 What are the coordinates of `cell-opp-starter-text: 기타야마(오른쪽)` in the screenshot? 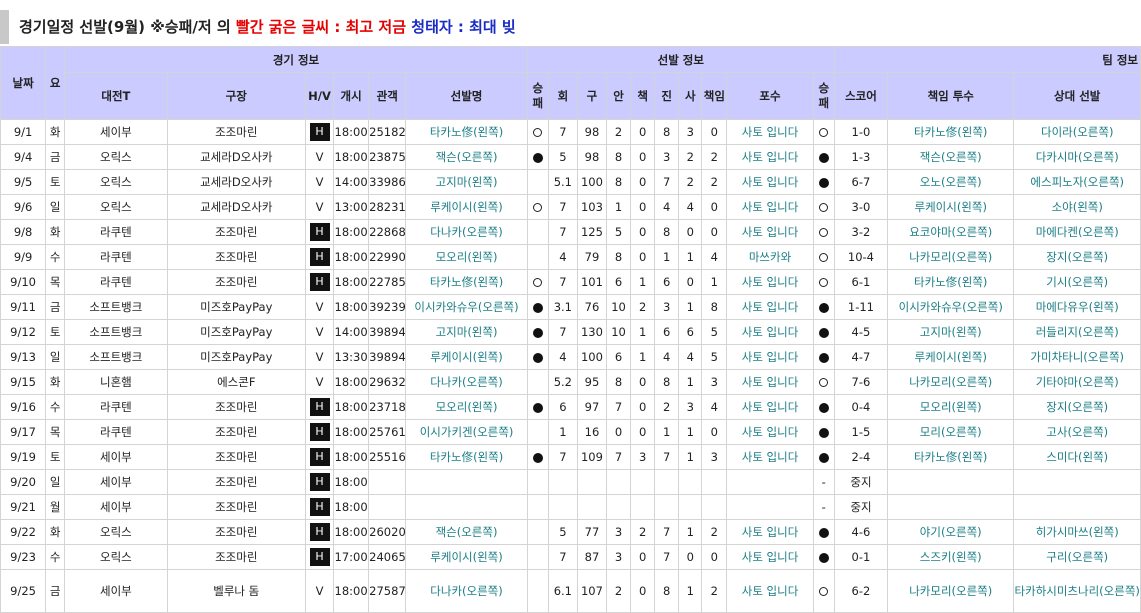 It's located at (1077, 382).